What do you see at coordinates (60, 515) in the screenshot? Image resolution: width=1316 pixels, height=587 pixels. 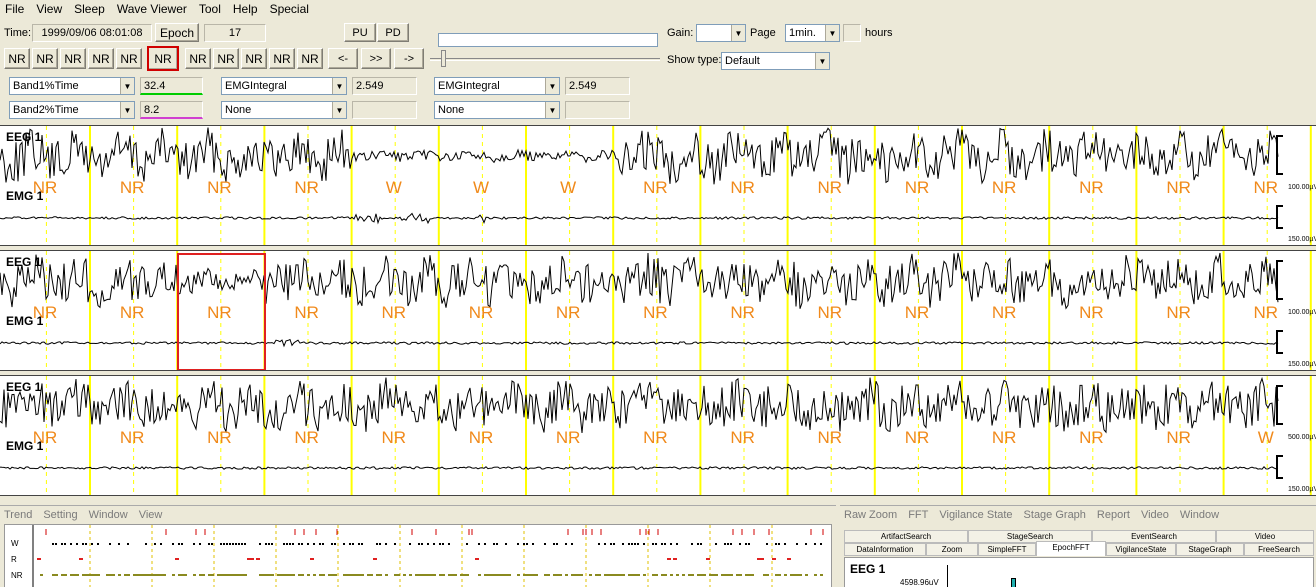 I see `menu-setting: Setting` at bounding box center [60, 515].